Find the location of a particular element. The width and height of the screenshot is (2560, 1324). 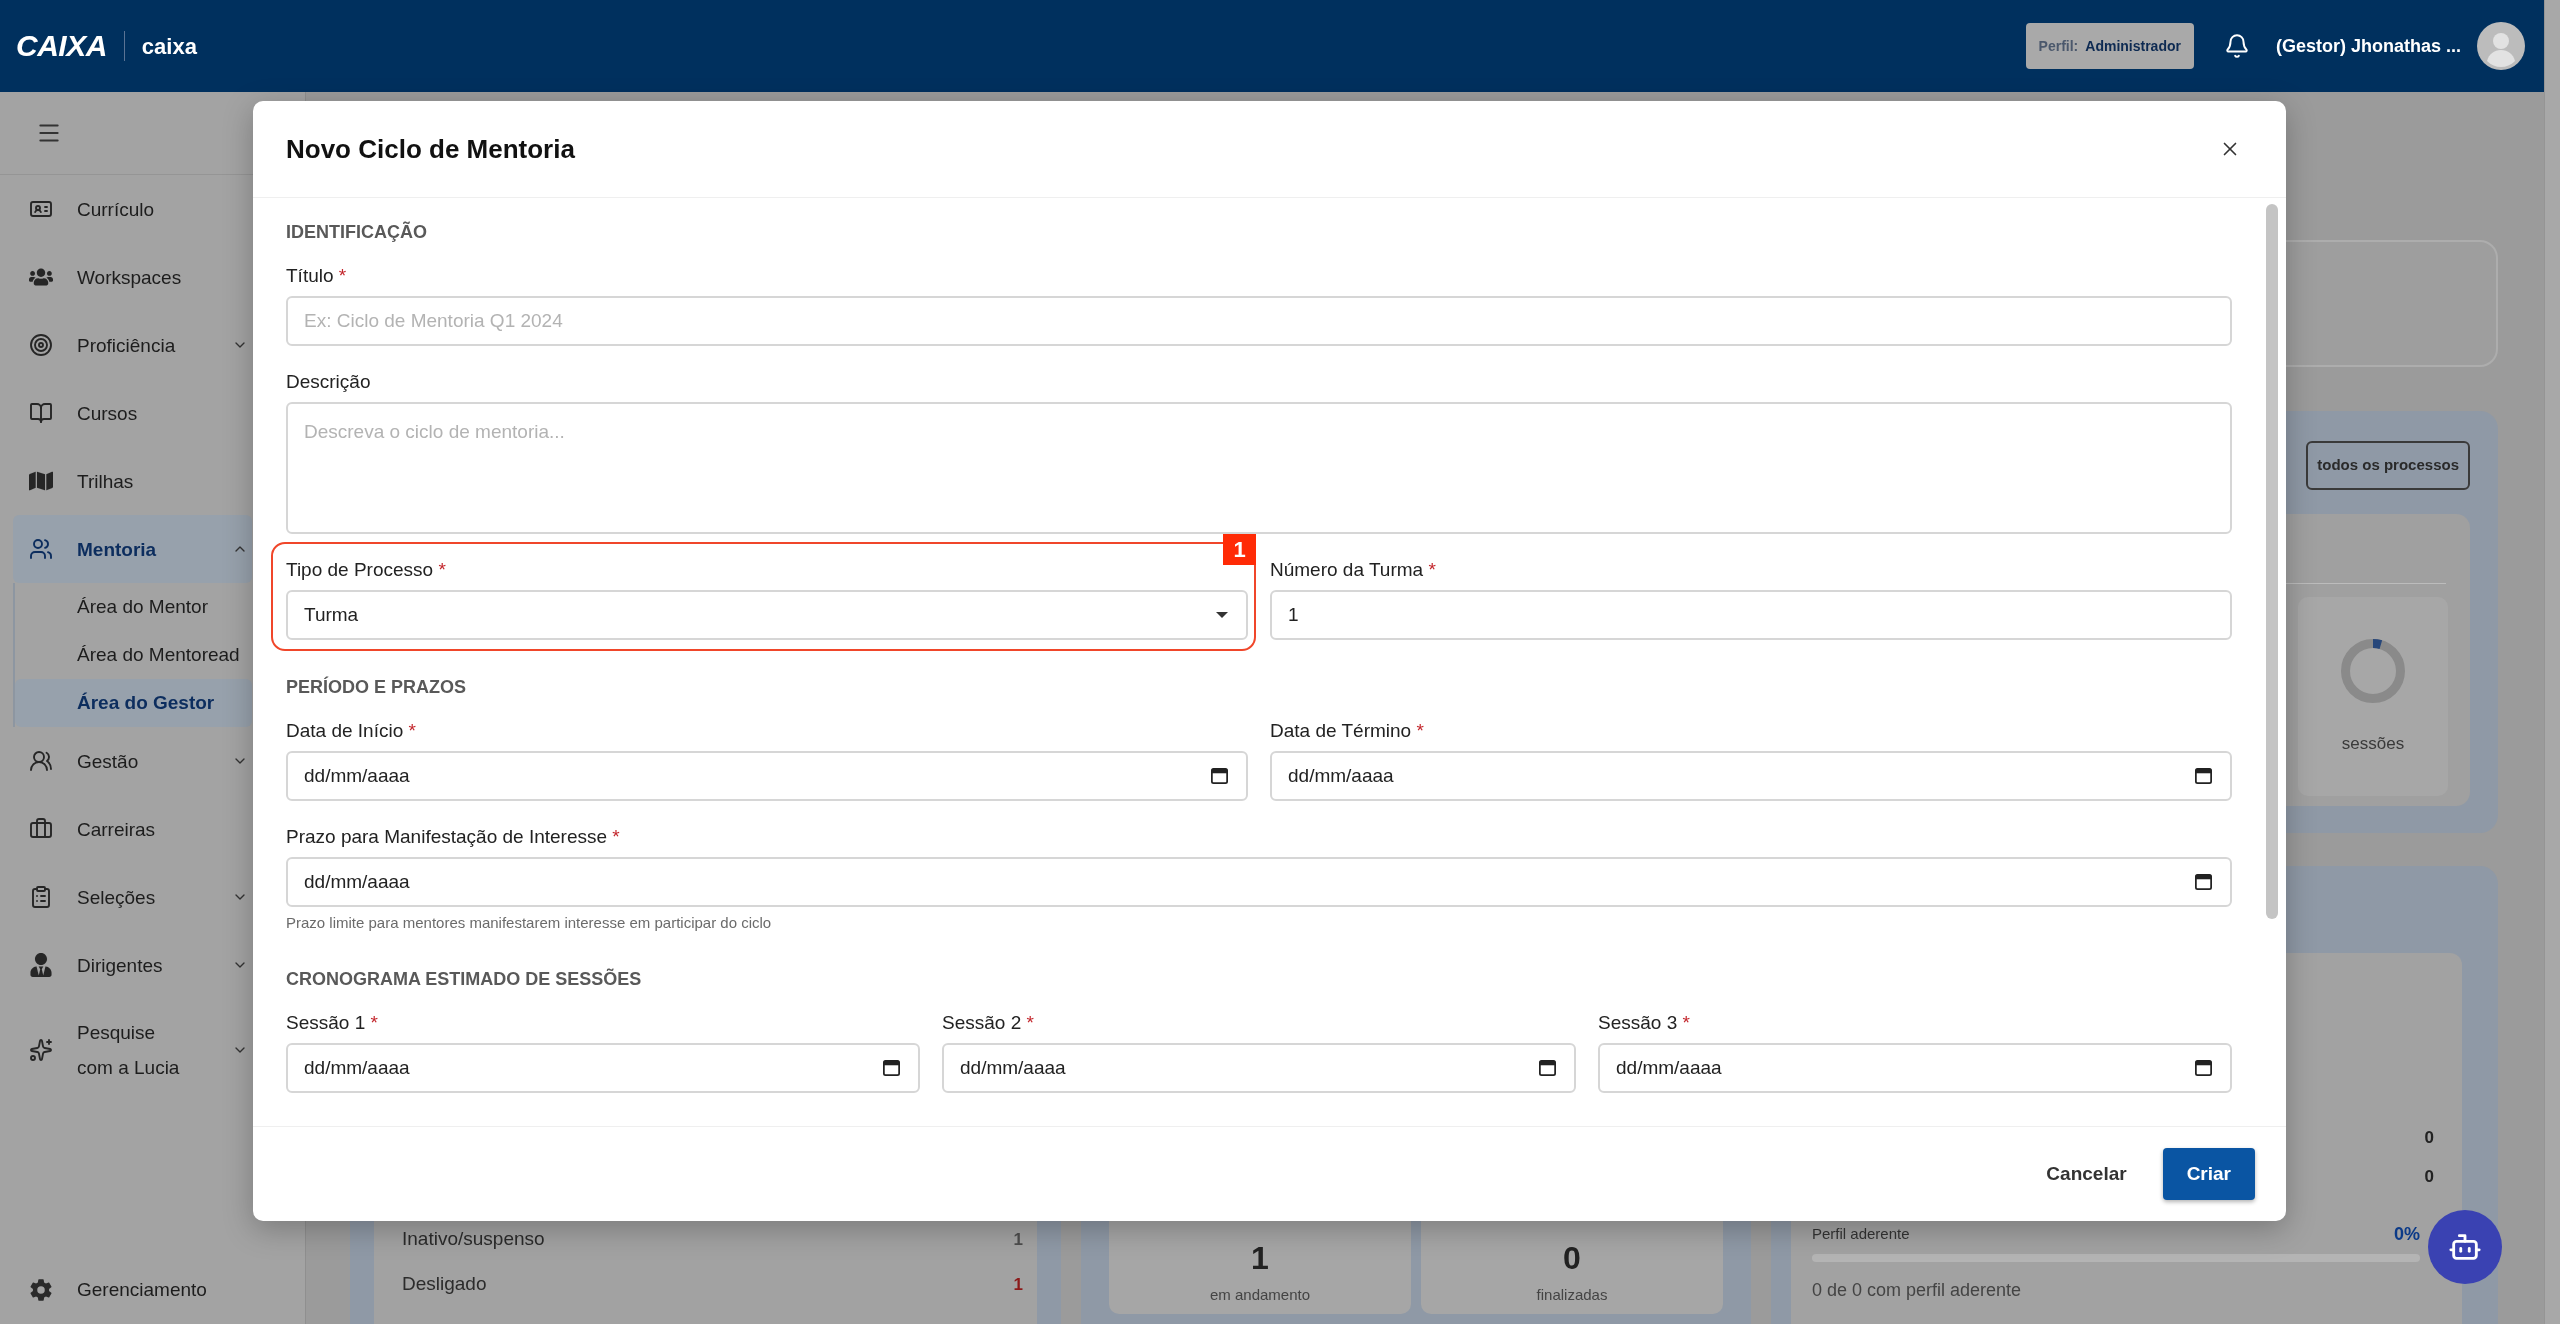

scrollbar-track is located at coordinates (2552, 662).